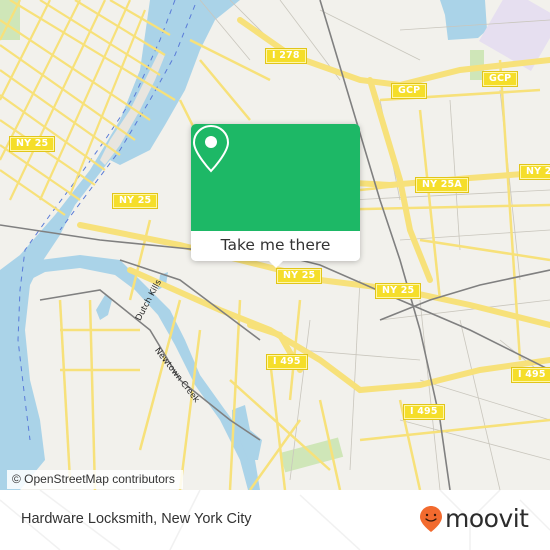 The height and width of the screenshot is (550, 550). I want to click on footer: Hardware Locksmith, New York City moovit, so click(275, 520).